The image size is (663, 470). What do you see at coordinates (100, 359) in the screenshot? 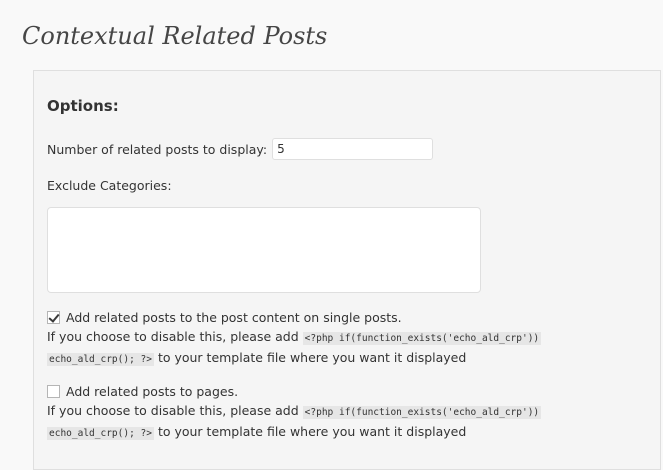
I see `add-to-posts-code-part2: echo_ald_crp(); ?>` at bounding box center [100, 359].